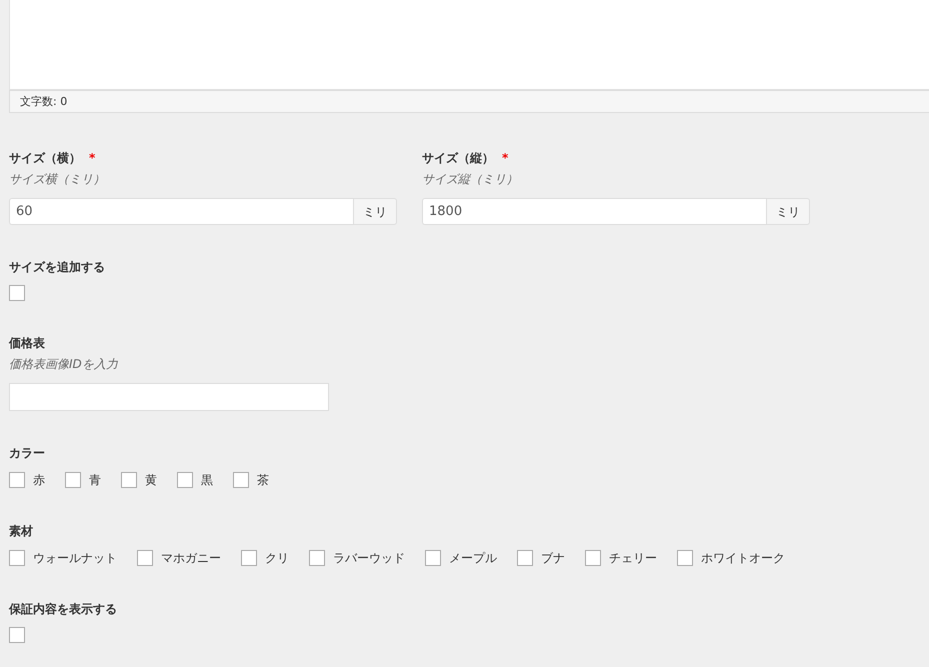 The image size is (929, 667). What do you see at coordinates (63, 609) in the screenshot?
I see `field-label: 保証内容を表示する` at bounding box center [63, 609].